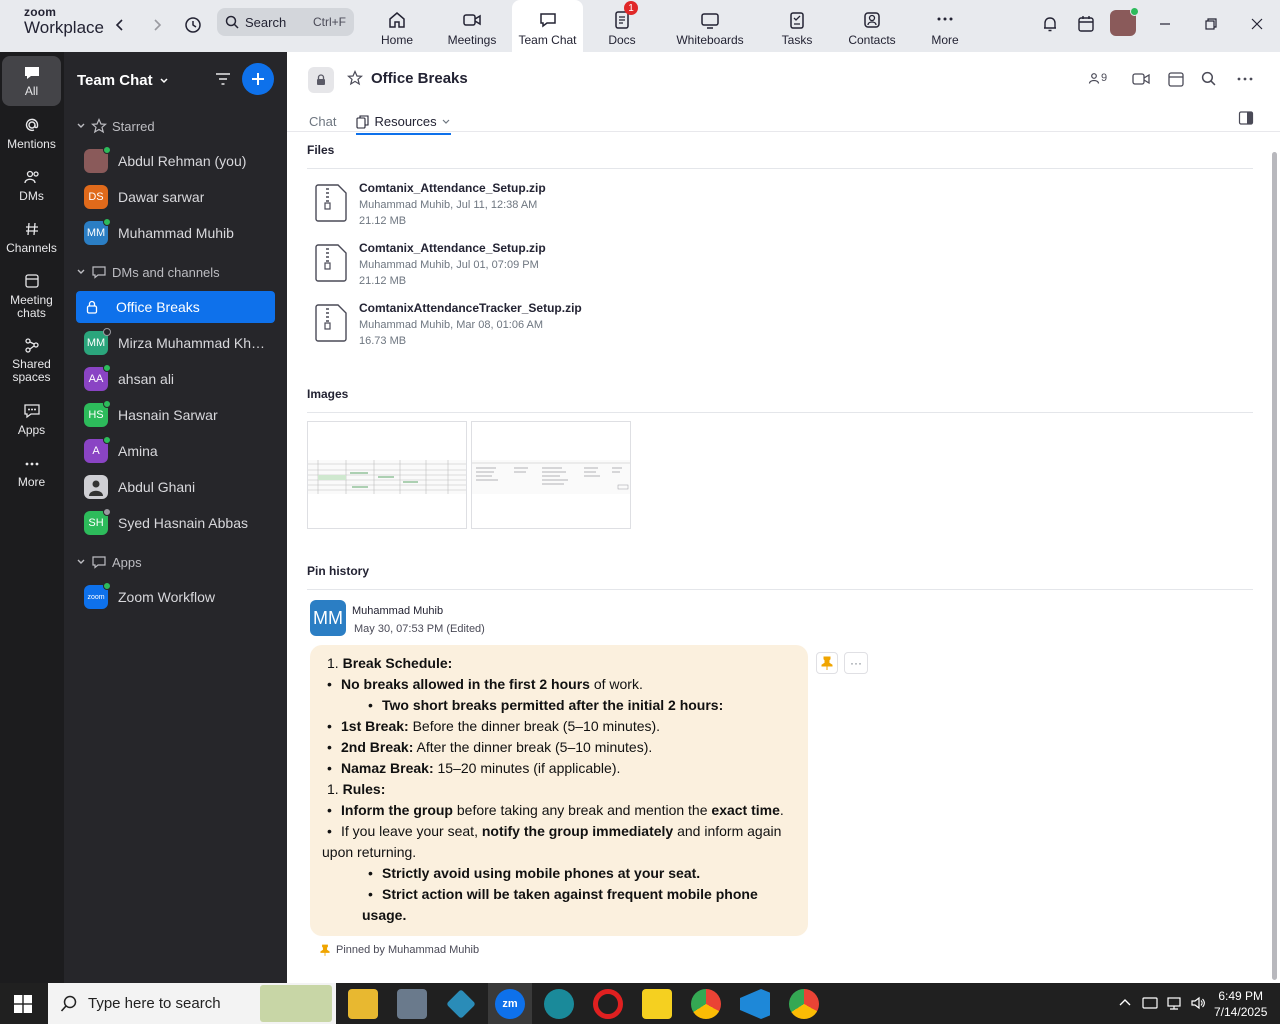 This screenshot has width=1280, height=1024. I want to click on vscode-icon, so click(755, 1004).